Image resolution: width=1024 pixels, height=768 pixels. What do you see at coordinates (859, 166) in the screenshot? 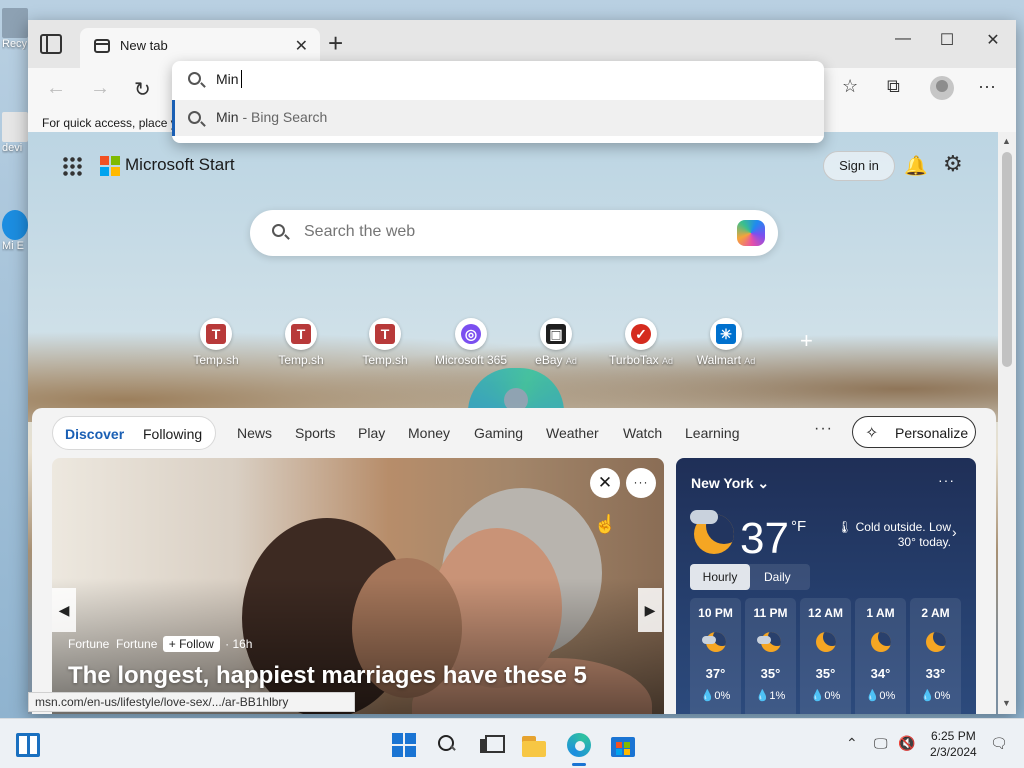
I see `sign-in-button: Sign in` at bounding box center [859, 166].